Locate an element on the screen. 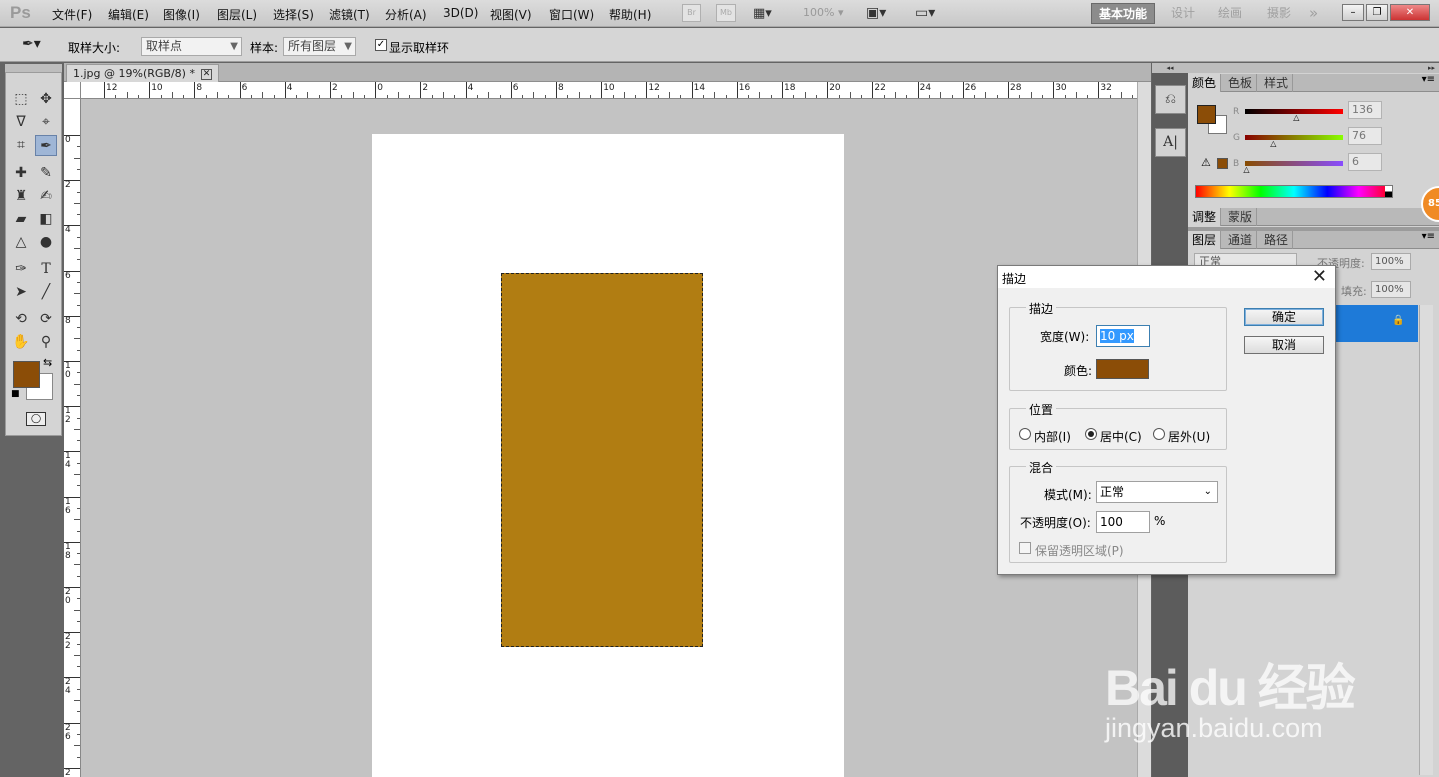  swap-colors-icon: ⇆ is located at coordinates (47, 362).